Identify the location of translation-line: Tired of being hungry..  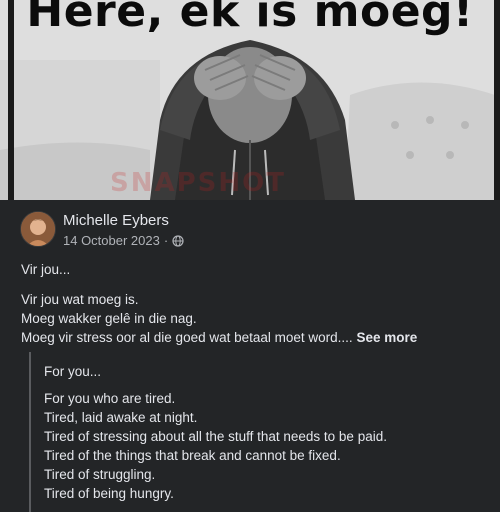
(109, 493).